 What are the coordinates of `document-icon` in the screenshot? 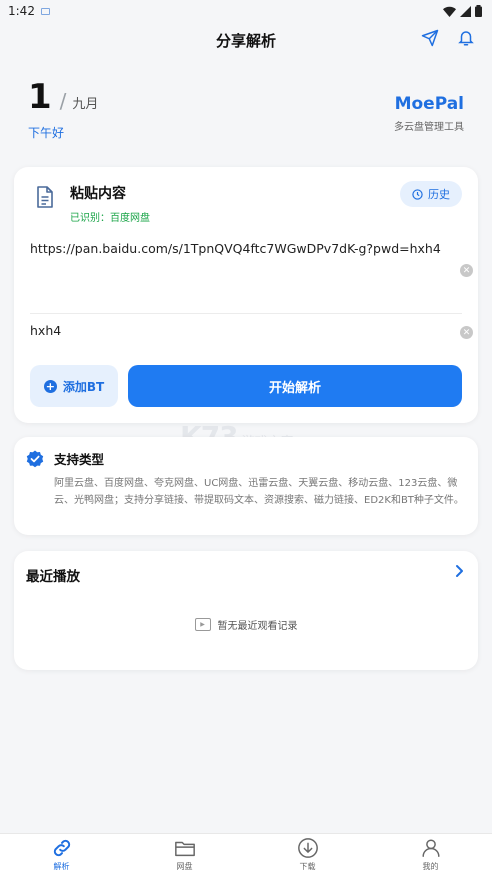 It's located at (45, 197).